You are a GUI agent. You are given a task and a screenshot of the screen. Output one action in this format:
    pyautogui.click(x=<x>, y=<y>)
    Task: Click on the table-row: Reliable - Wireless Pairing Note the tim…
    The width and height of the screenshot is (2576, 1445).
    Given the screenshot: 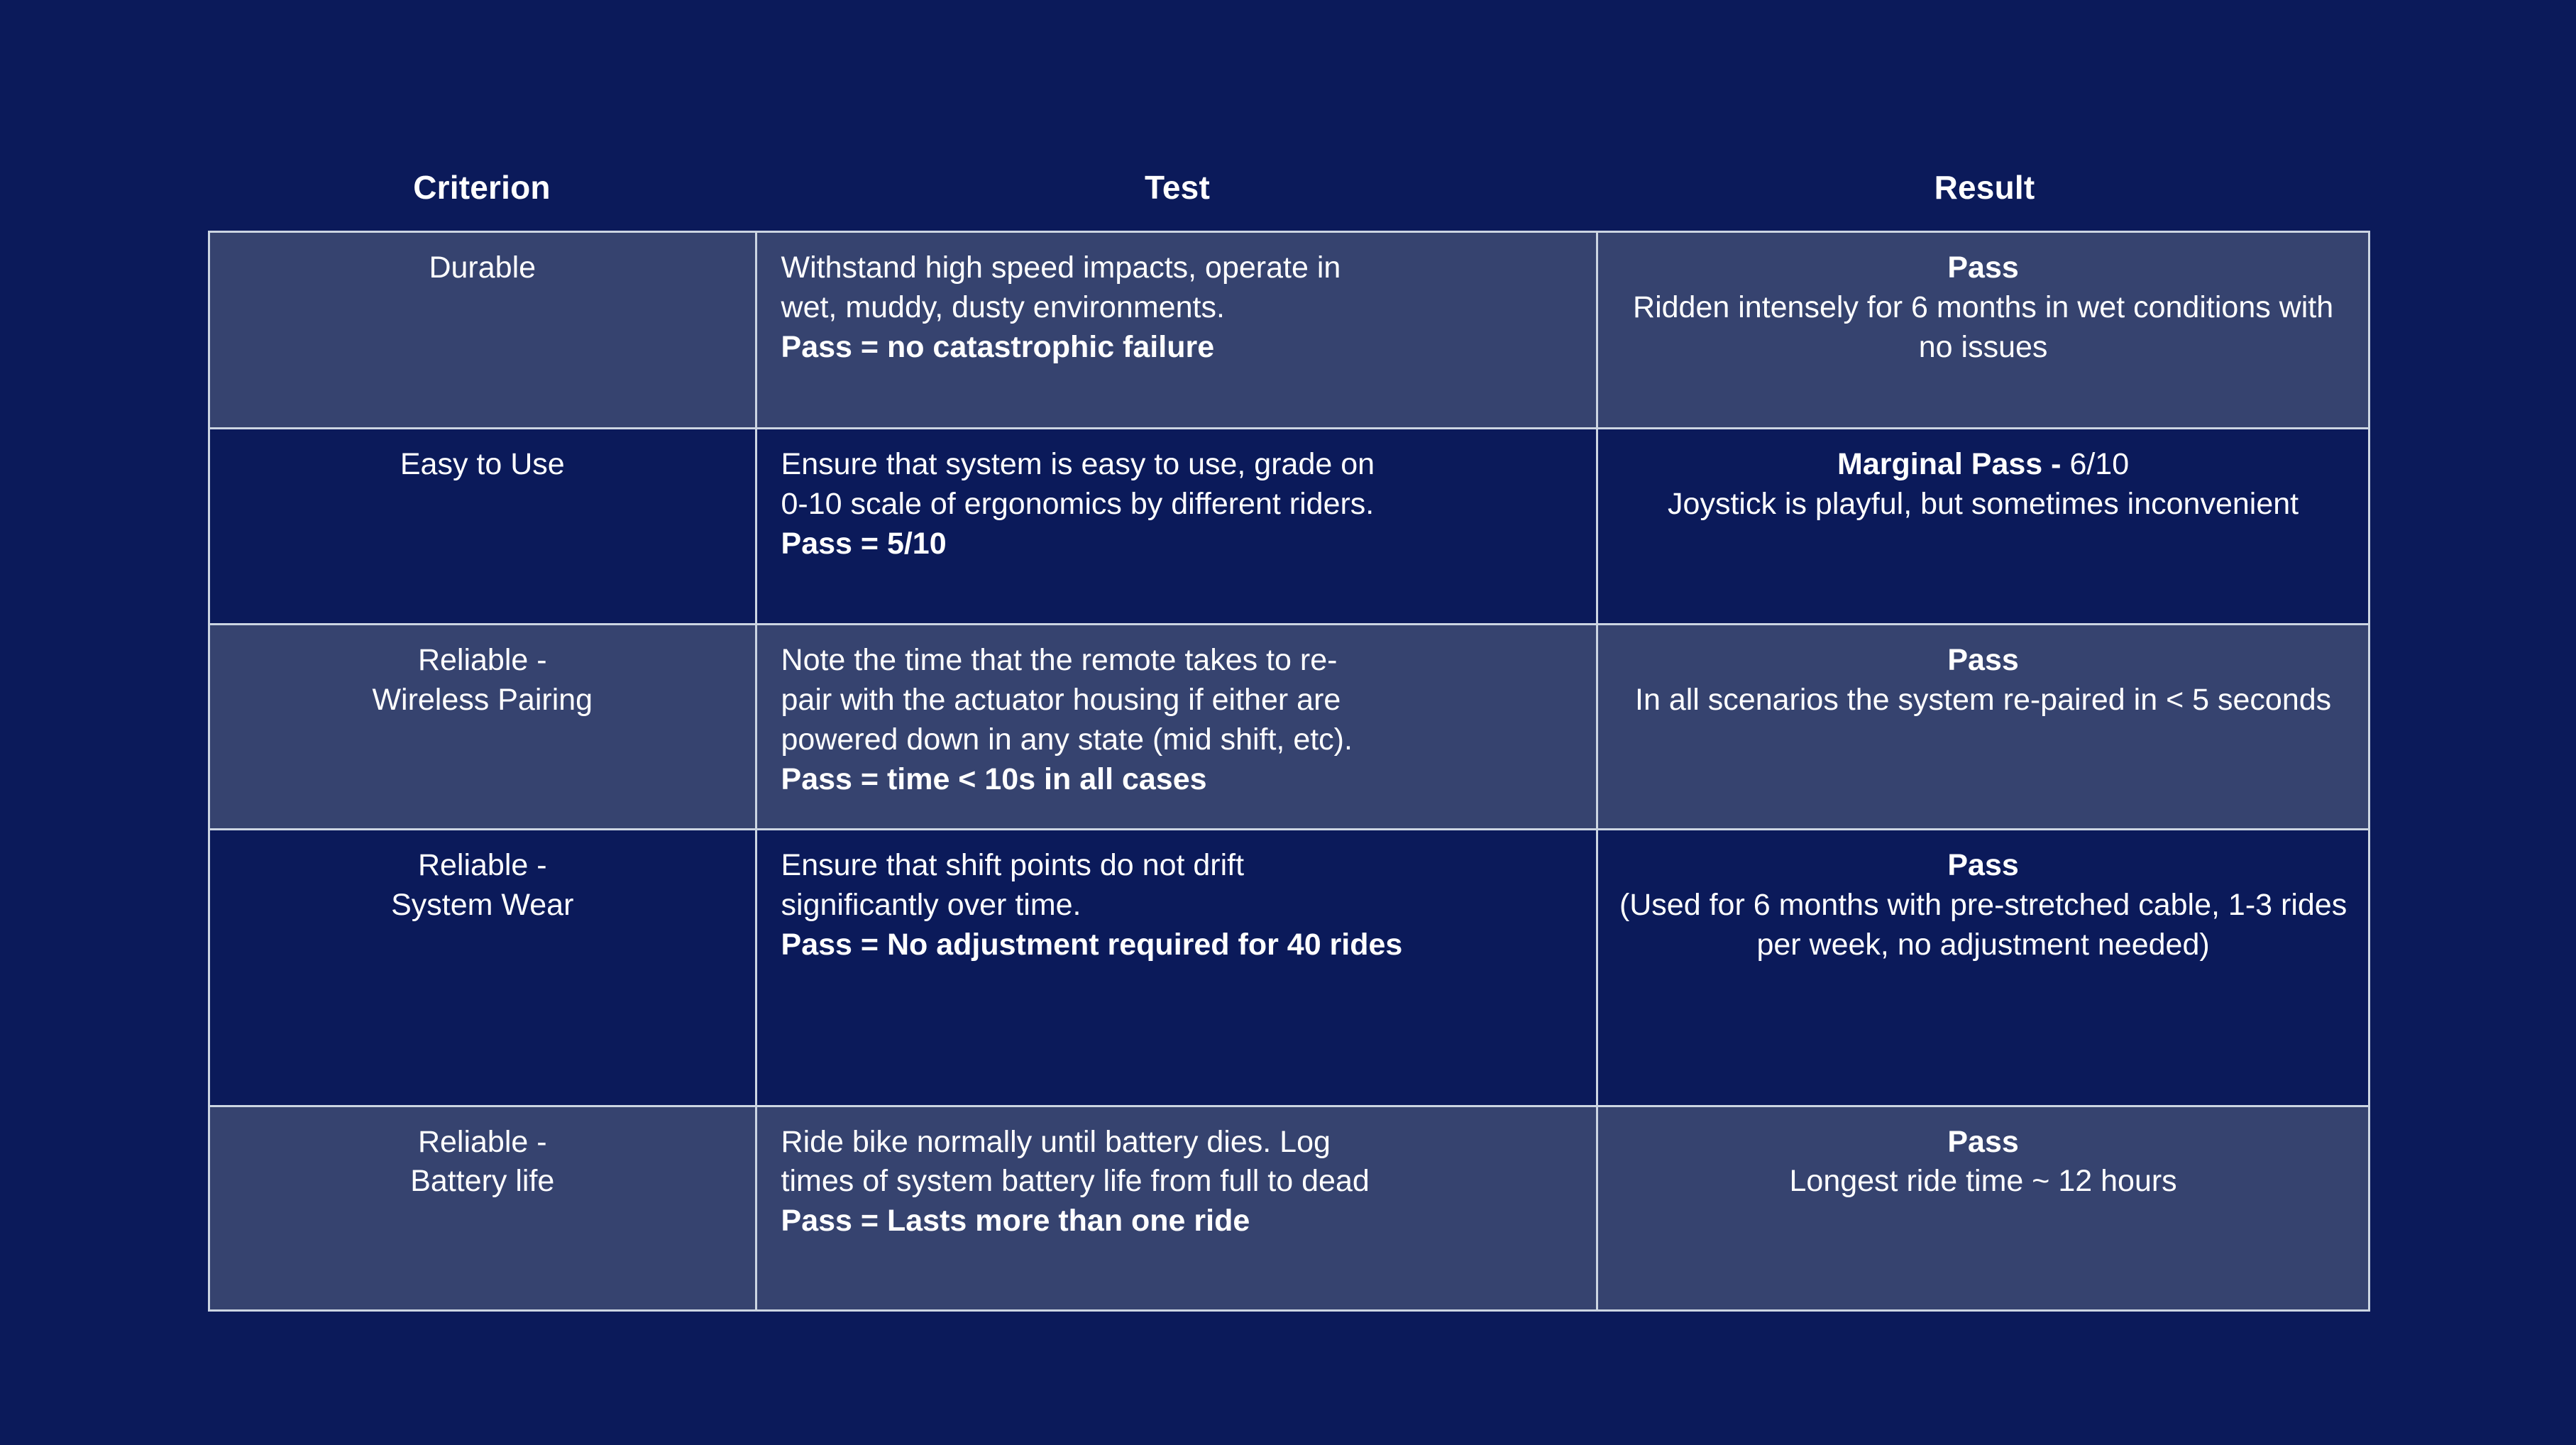 What is the action you would take?
    pyautogui.click(x=1289, y=728)
    